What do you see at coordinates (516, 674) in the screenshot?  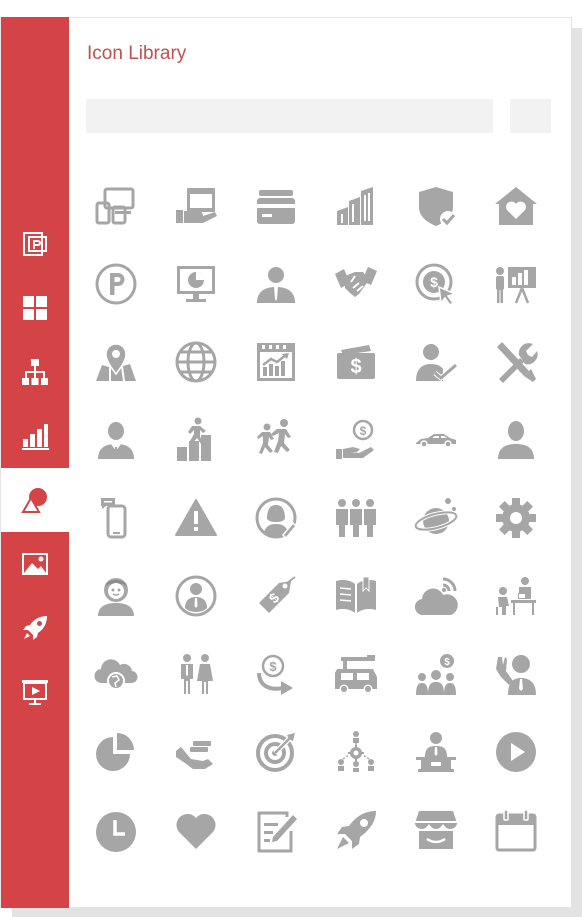 I see `icon-waving-person` at bounding box center [516, 674].